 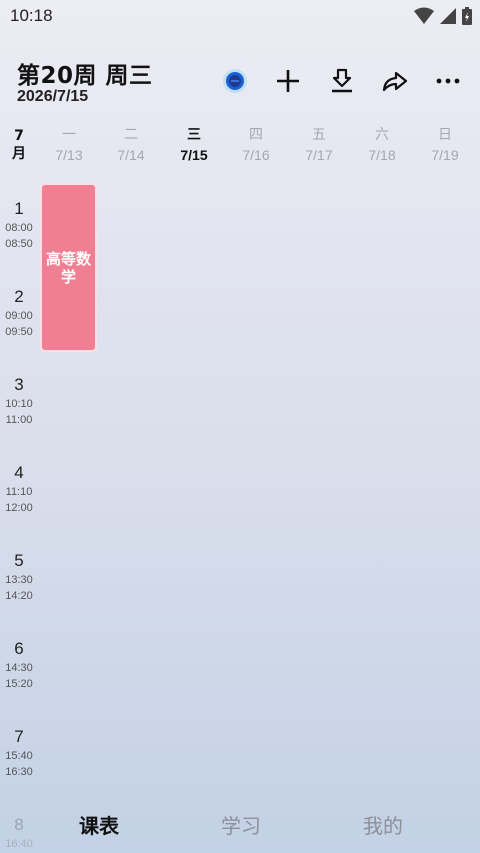 I want to click on period-6: 6 14:30 15:20, so click(x=19, y=665).